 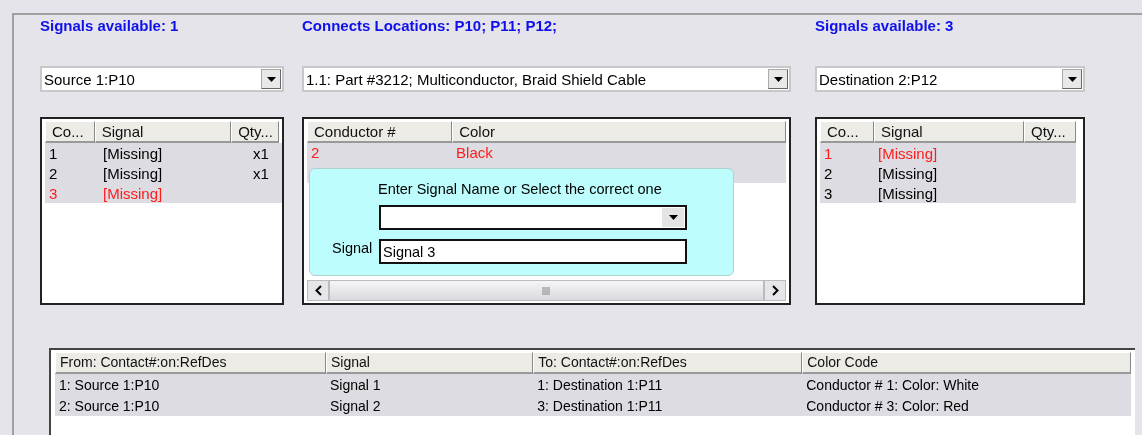 What do you see at coordinates (109, 26) in the screenshot?
I see `section-title: Signals available: 1` at bounding box center [109, 26].